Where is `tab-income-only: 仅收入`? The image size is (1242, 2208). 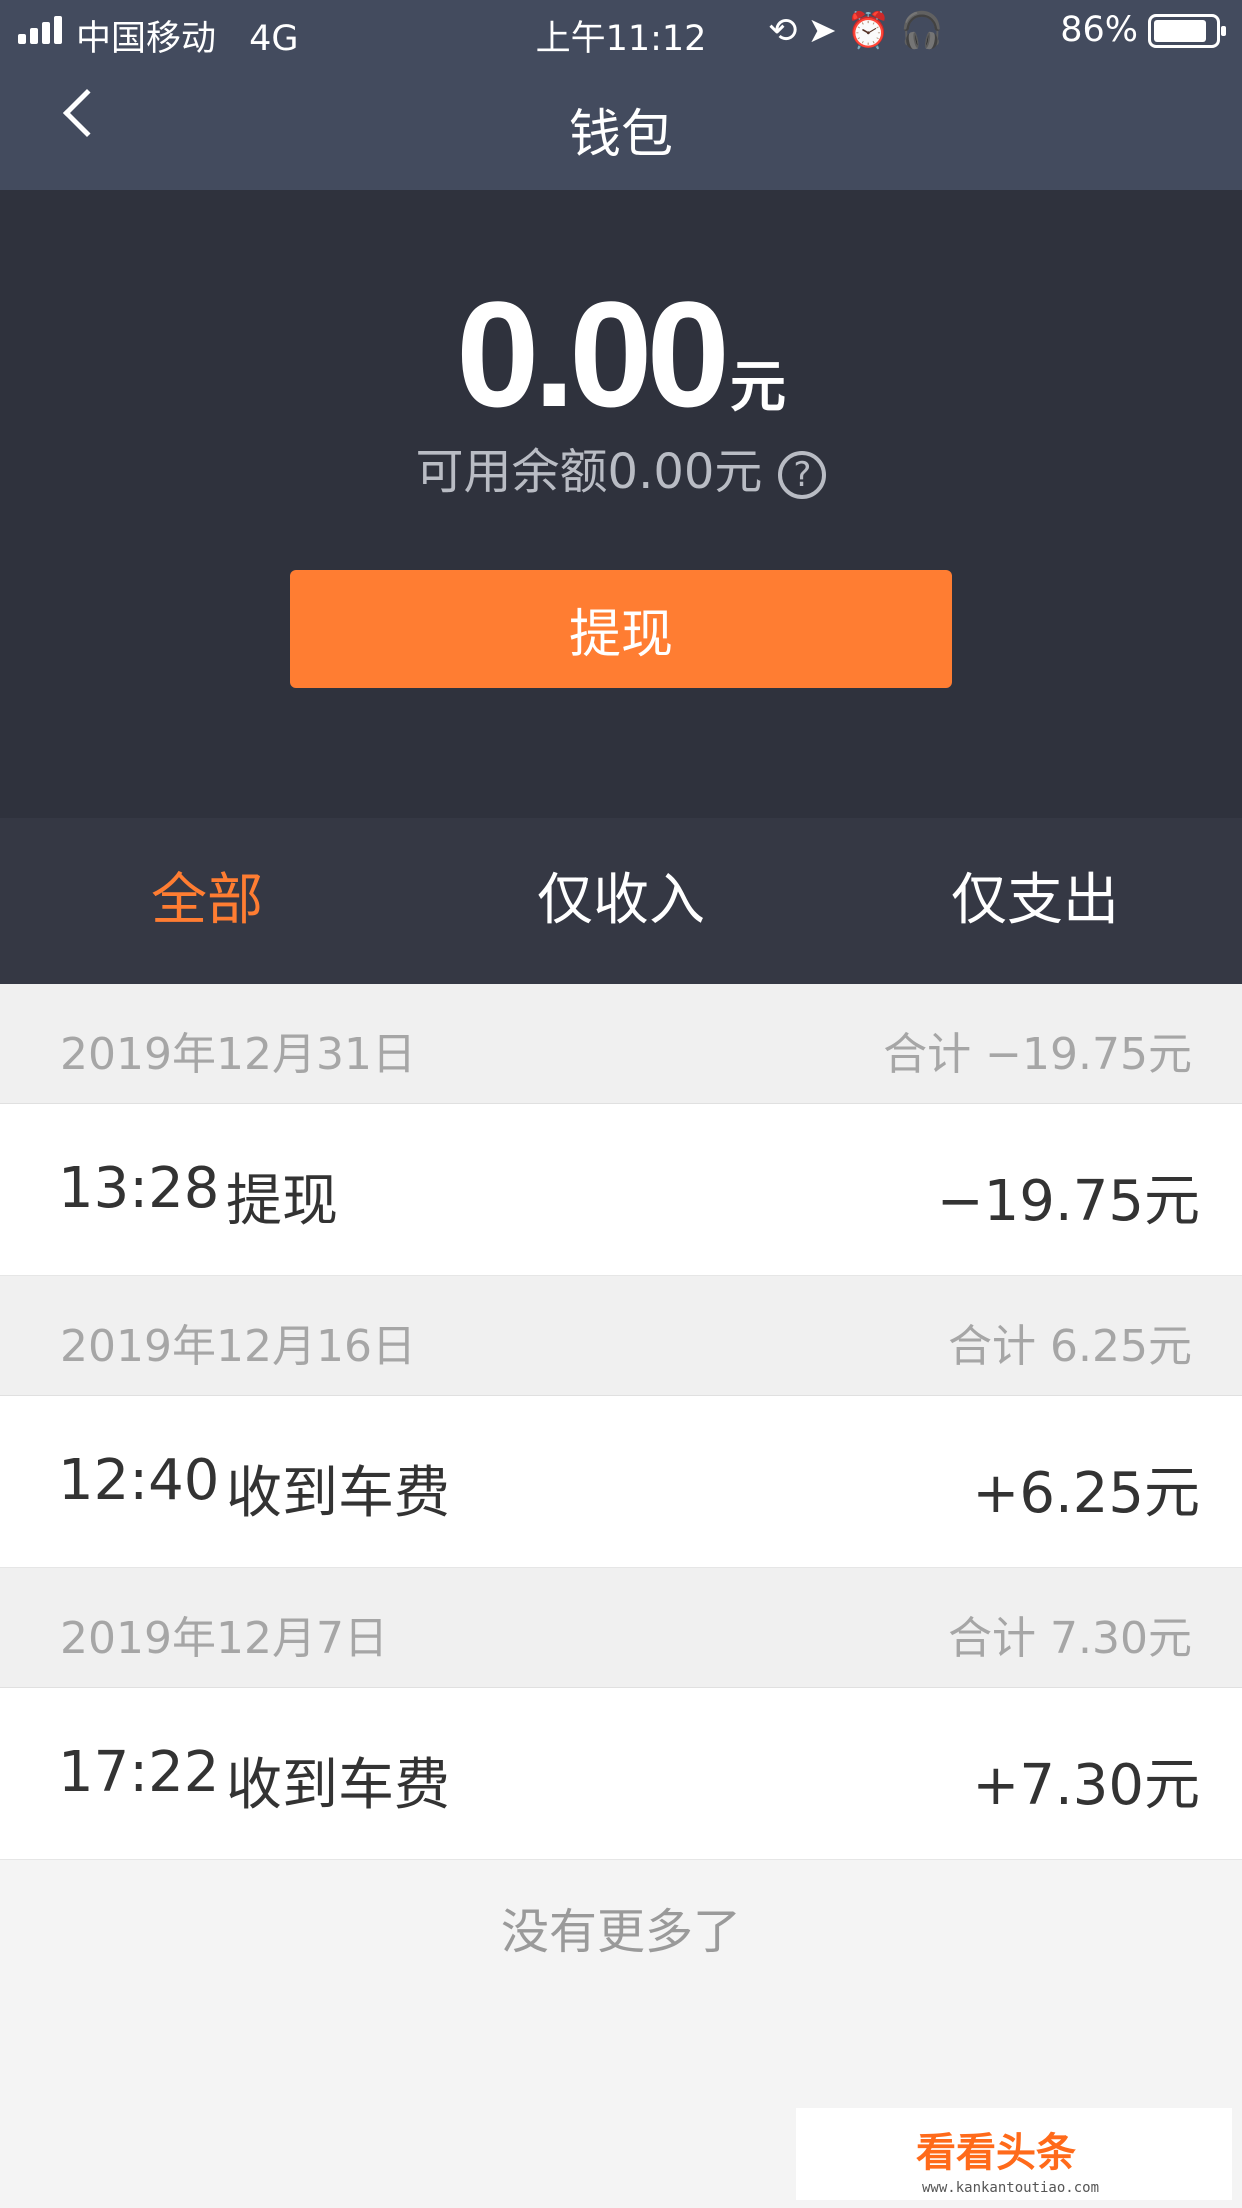
tab-income-only: 仅收入 is located at coordinates (621, 901).